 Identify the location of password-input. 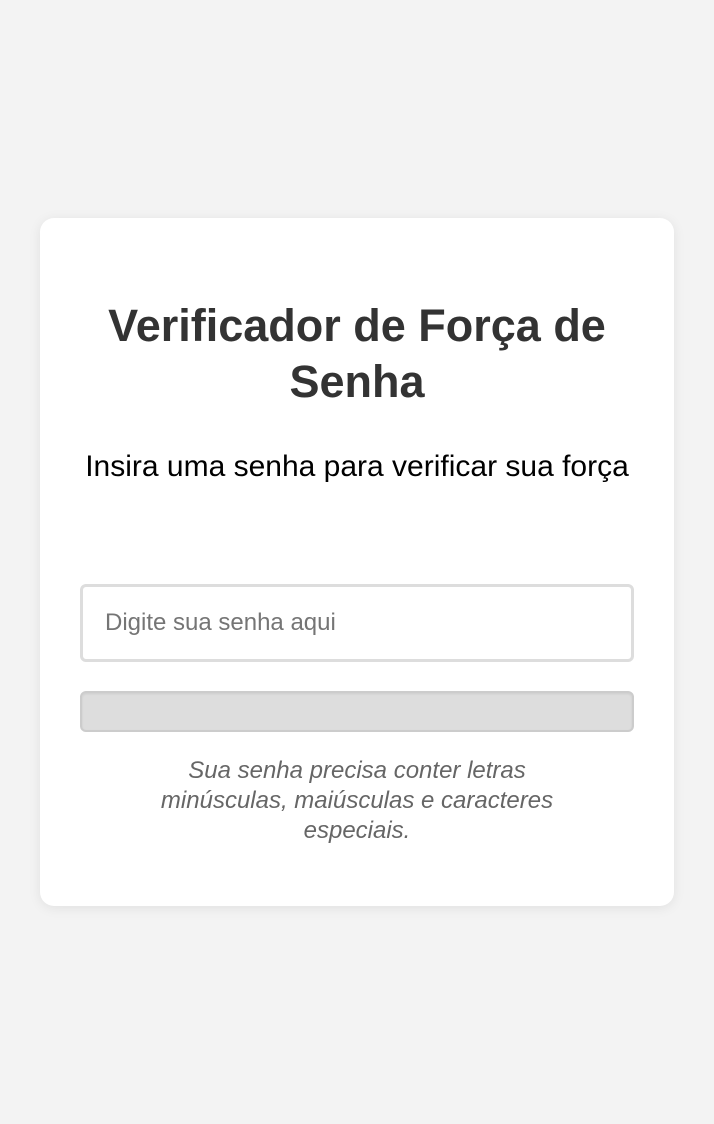
(357, 623).